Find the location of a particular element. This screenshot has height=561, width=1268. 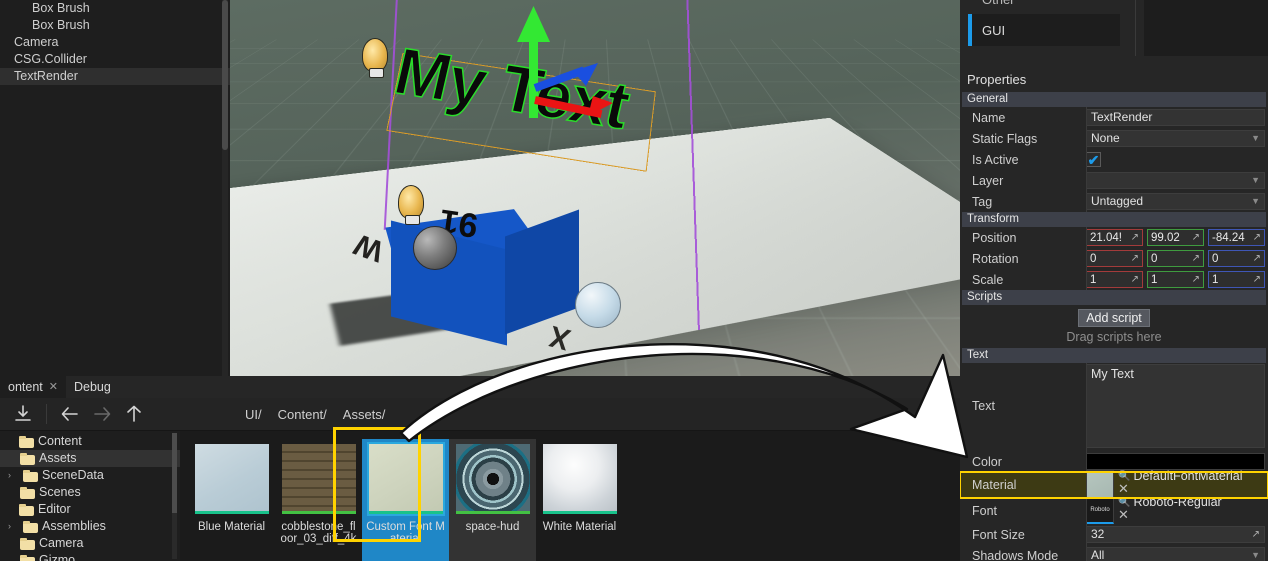

text-textarea: My Text is located at coordinates (1175, 406).